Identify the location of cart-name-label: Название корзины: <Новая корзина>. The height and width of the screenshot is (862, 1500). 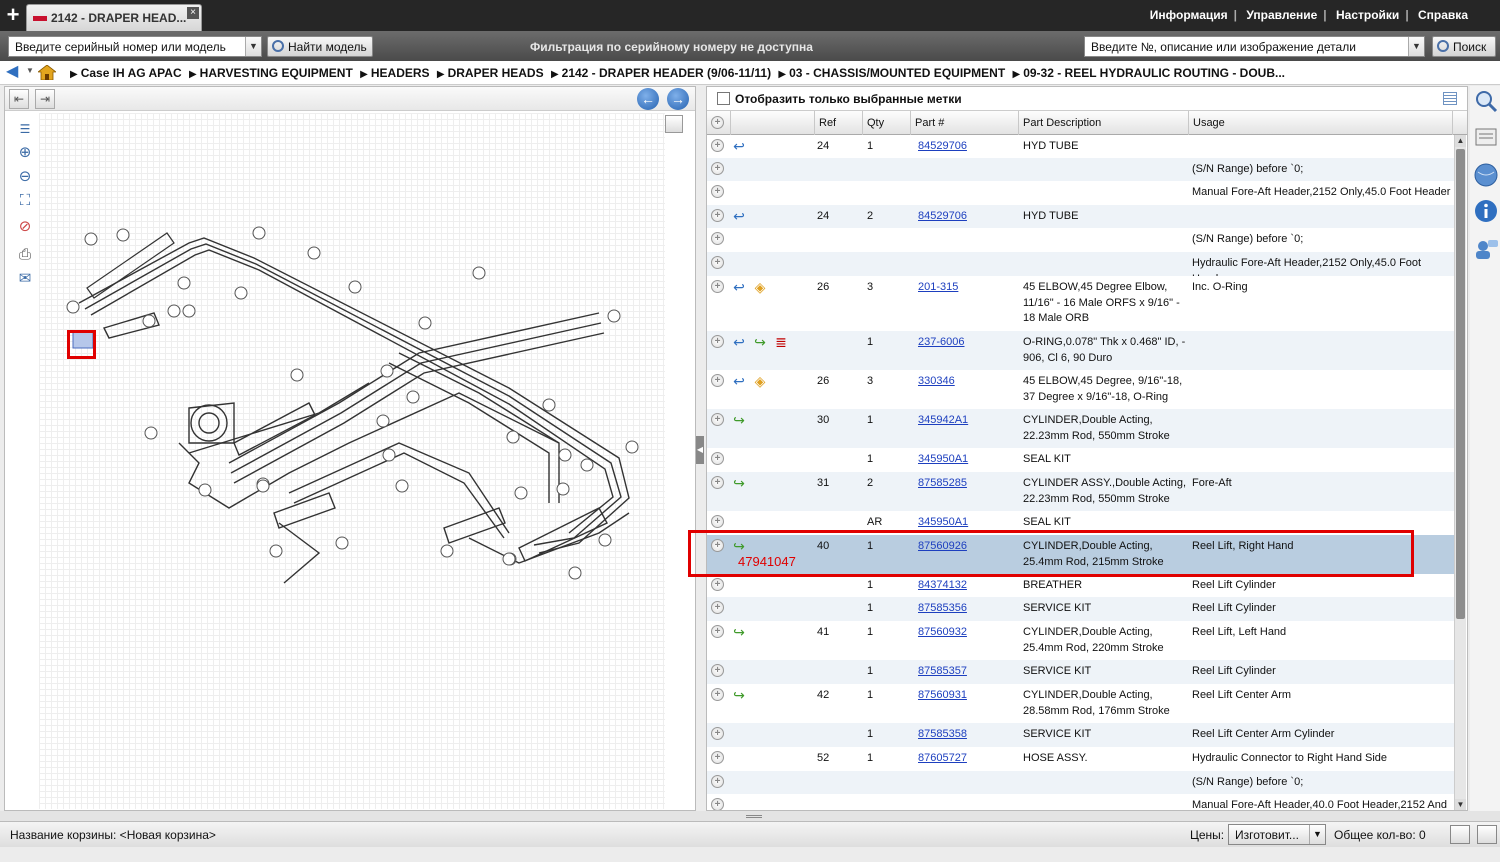
(113, 835).